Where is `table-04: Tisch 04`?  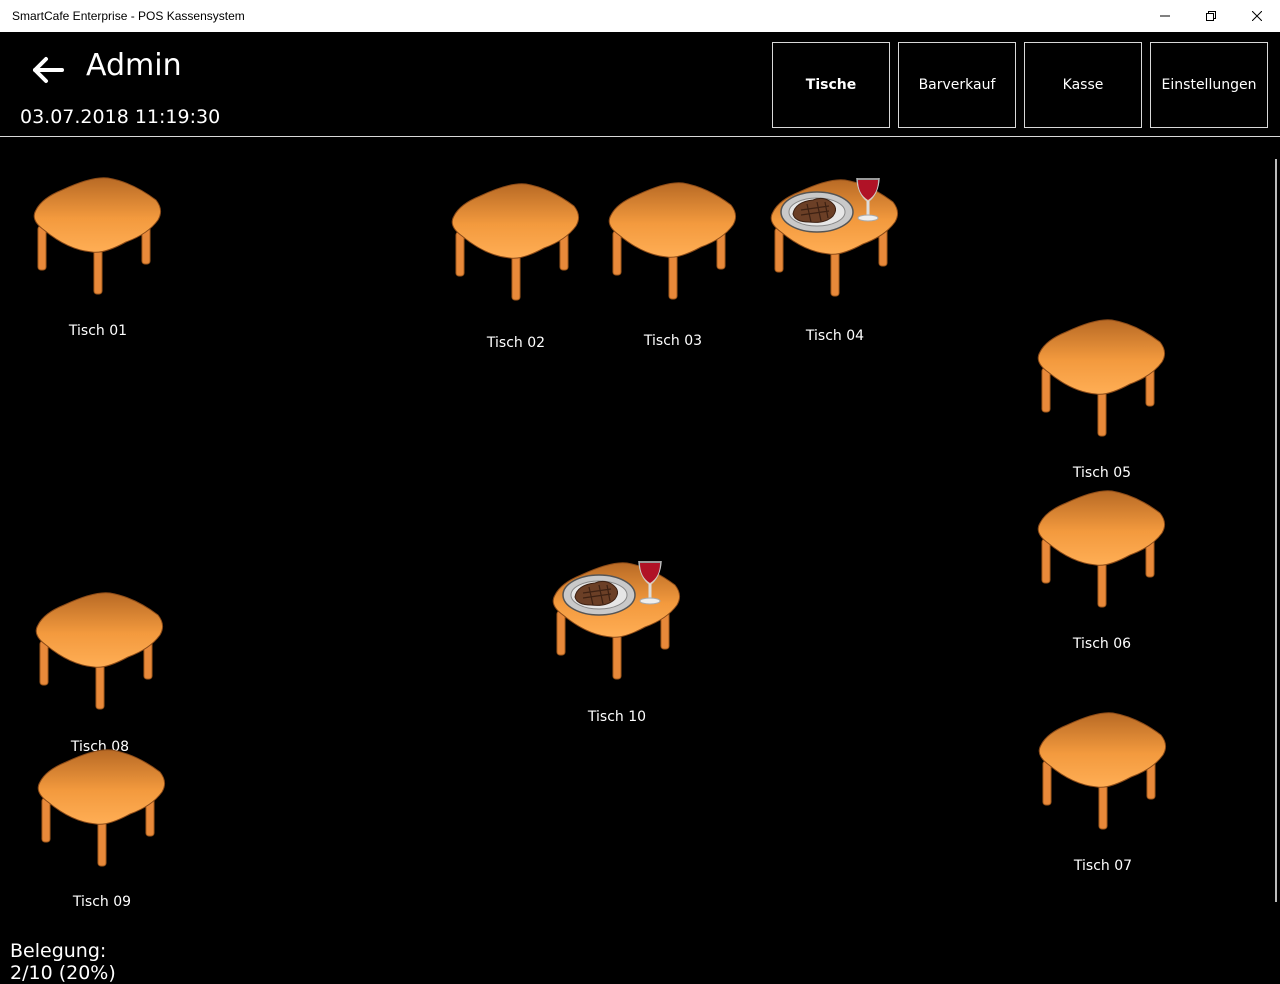
table-04: Tisch 04 is located at coordinates (840, 261).